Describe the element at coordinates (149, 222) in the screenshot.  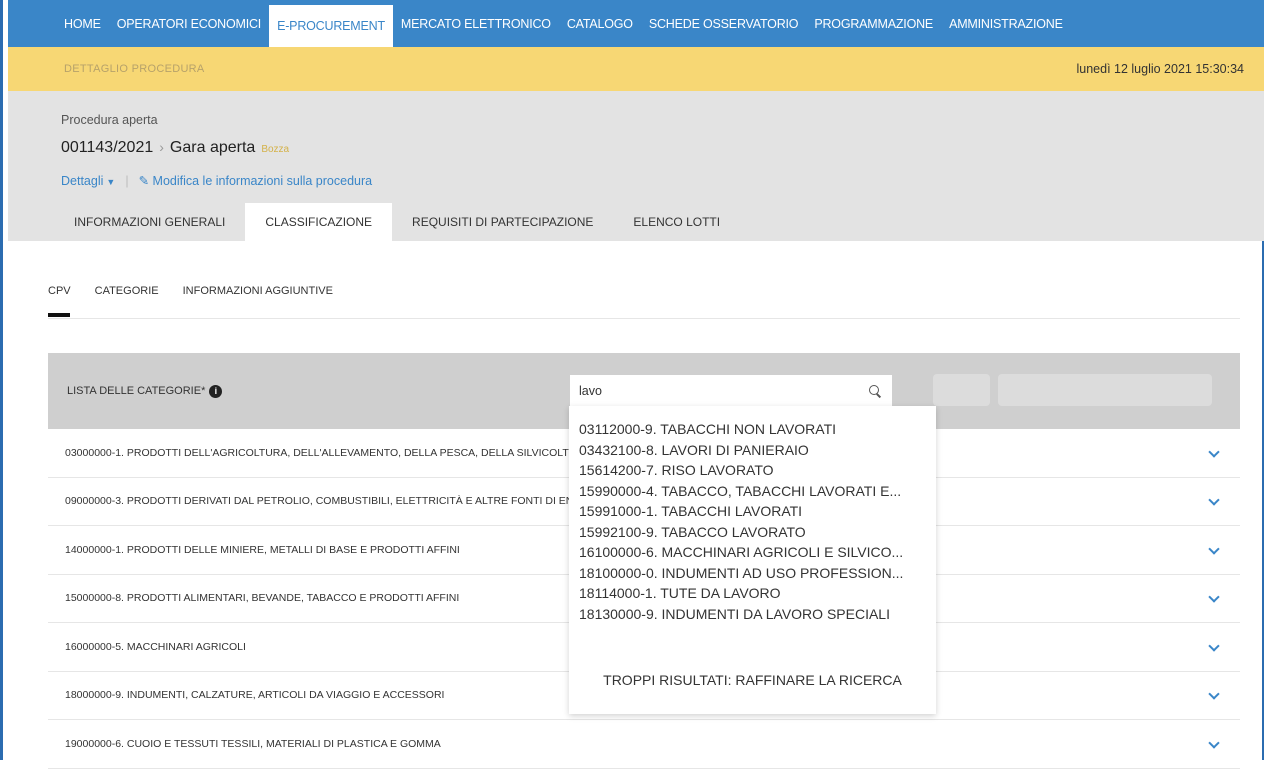
I see `tab-informazioni-generali: INFORMAZIONI GENERALI` at that location.